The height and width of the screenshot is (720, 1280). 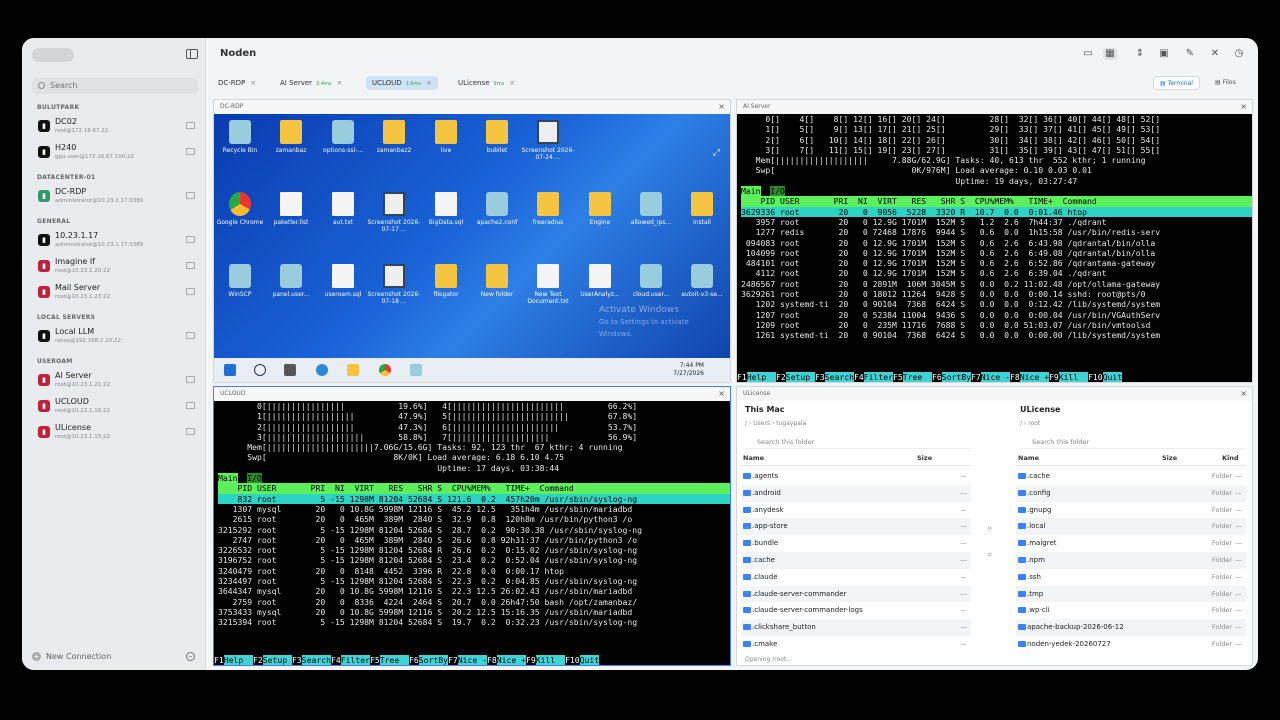 I want to click on desktop-icon: zamanbaz2, so click(x=394, y=137).